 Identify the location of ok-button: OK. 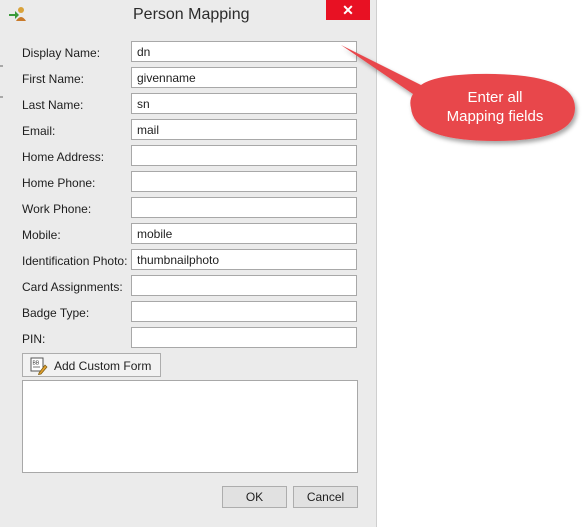
(254, 497).